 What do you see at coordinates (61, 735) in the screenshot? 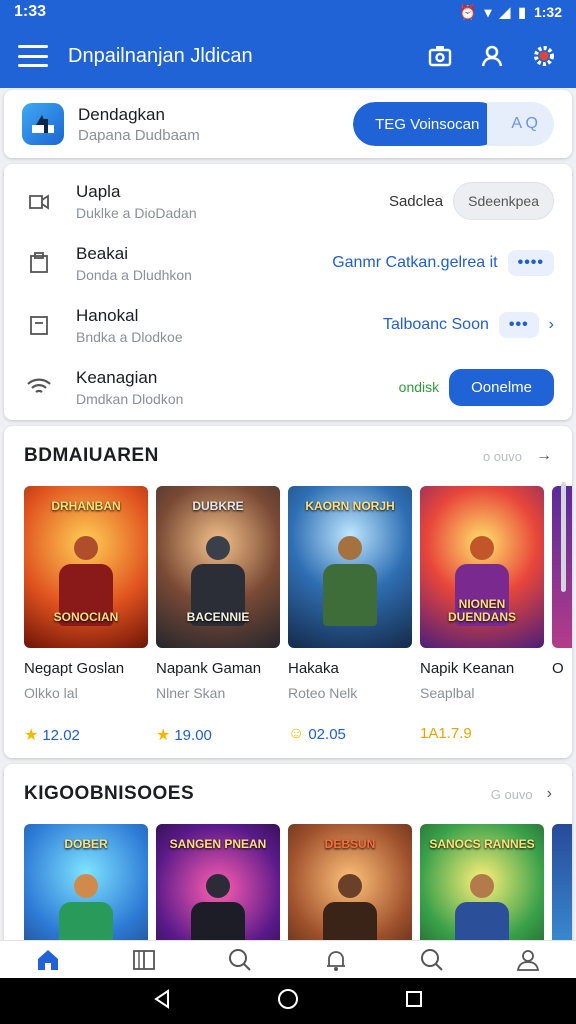
I see `rating-value: 12.02` at bounding box center [61, 735].